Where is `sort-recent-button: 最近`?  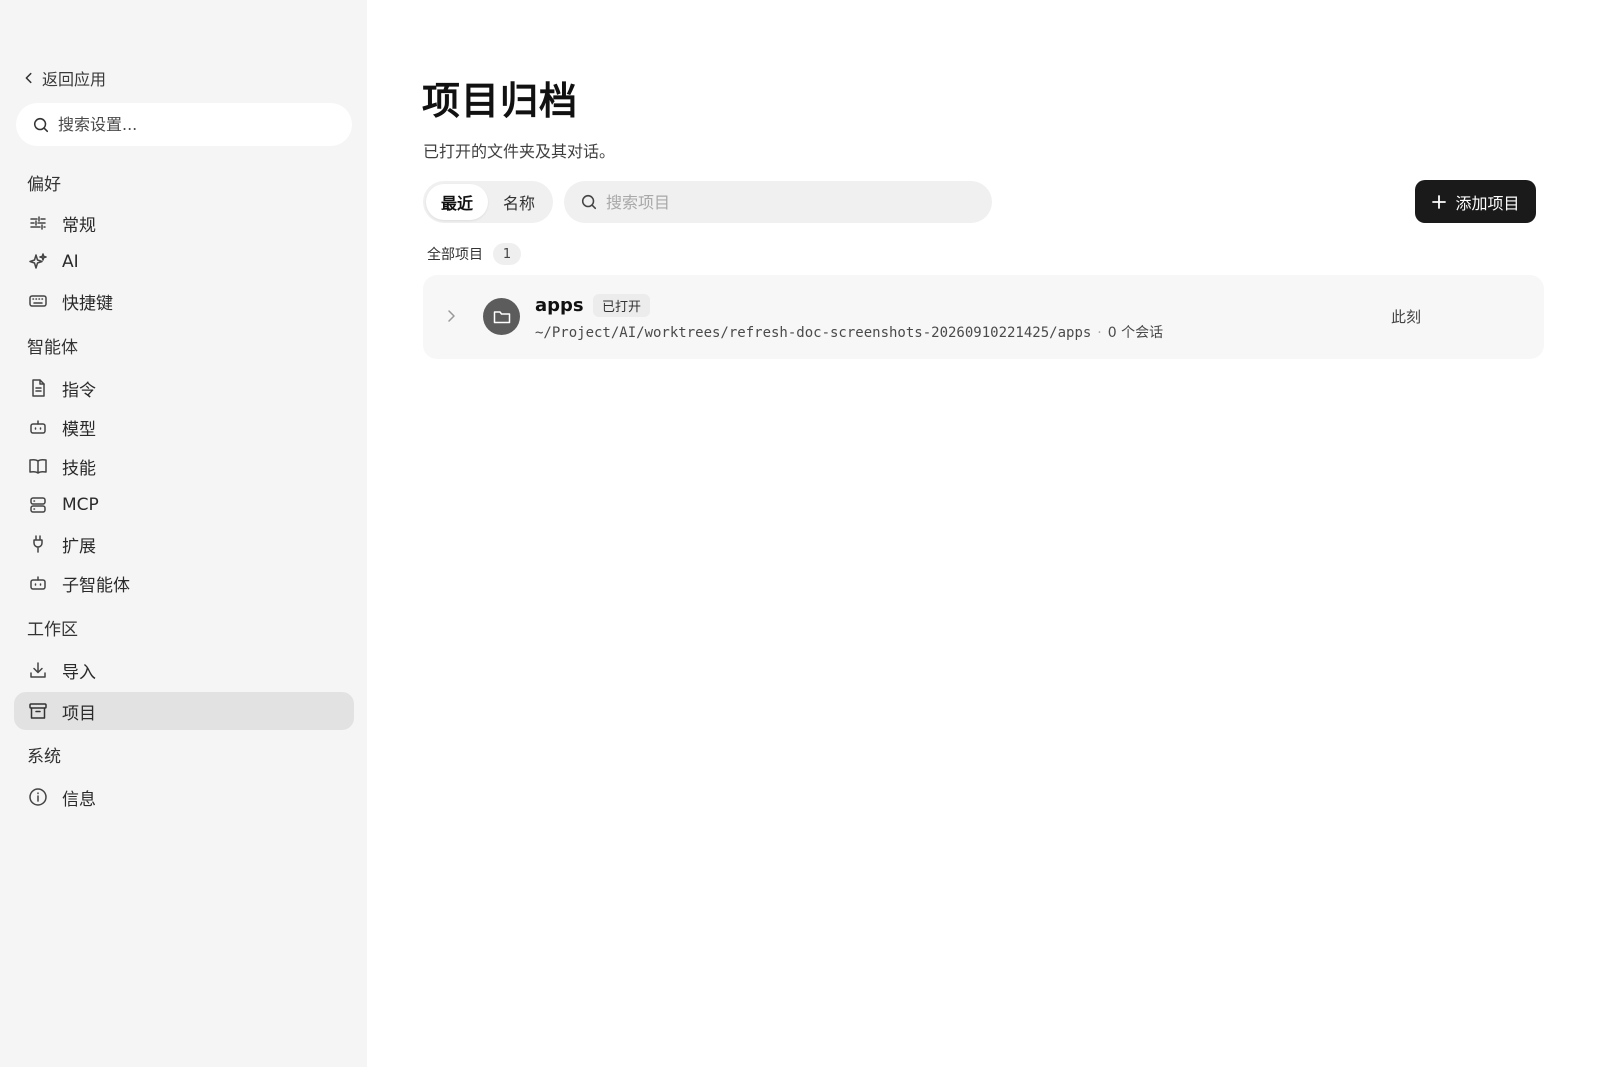 sort-recent-button: 最近 is located at coordinates (457, 202).